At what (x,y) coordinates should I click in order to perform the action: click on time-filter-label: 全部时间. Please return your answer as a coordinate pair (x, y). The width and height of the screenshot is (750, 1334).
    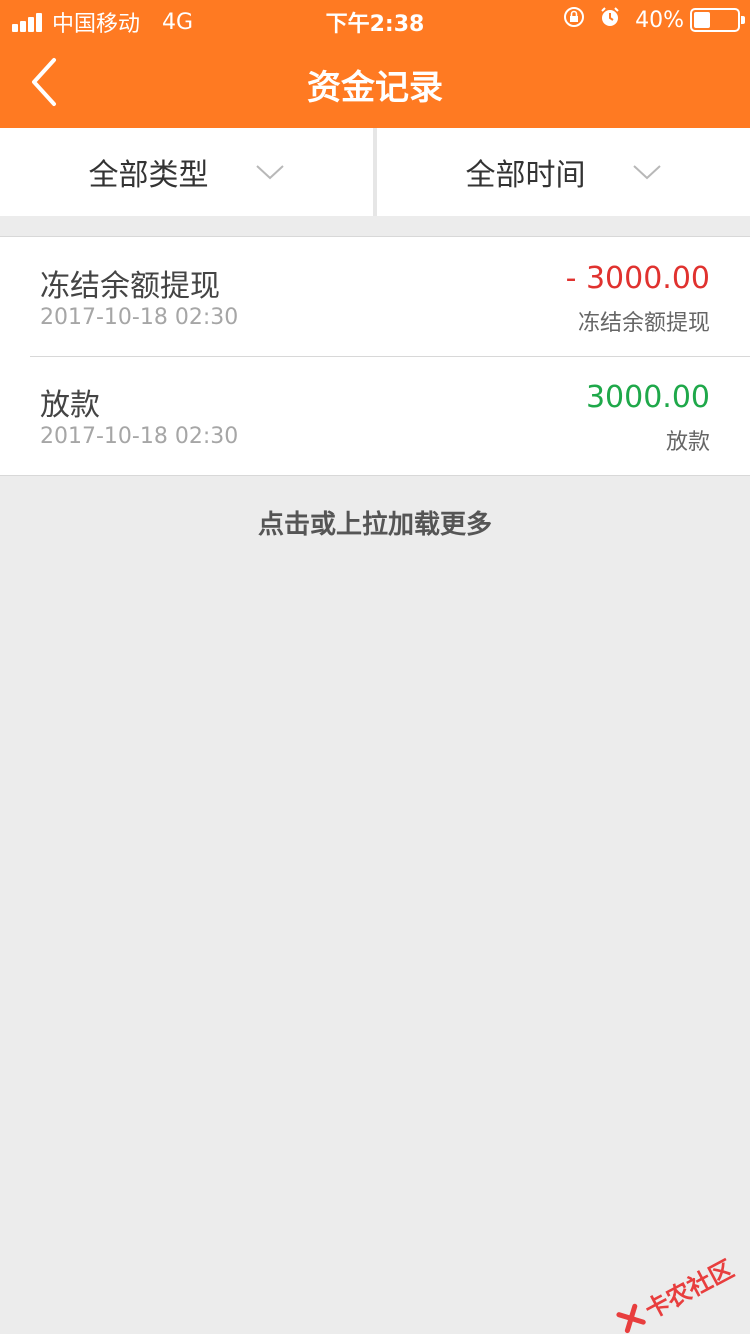
    Looking at the image, I should click on (525, 175).